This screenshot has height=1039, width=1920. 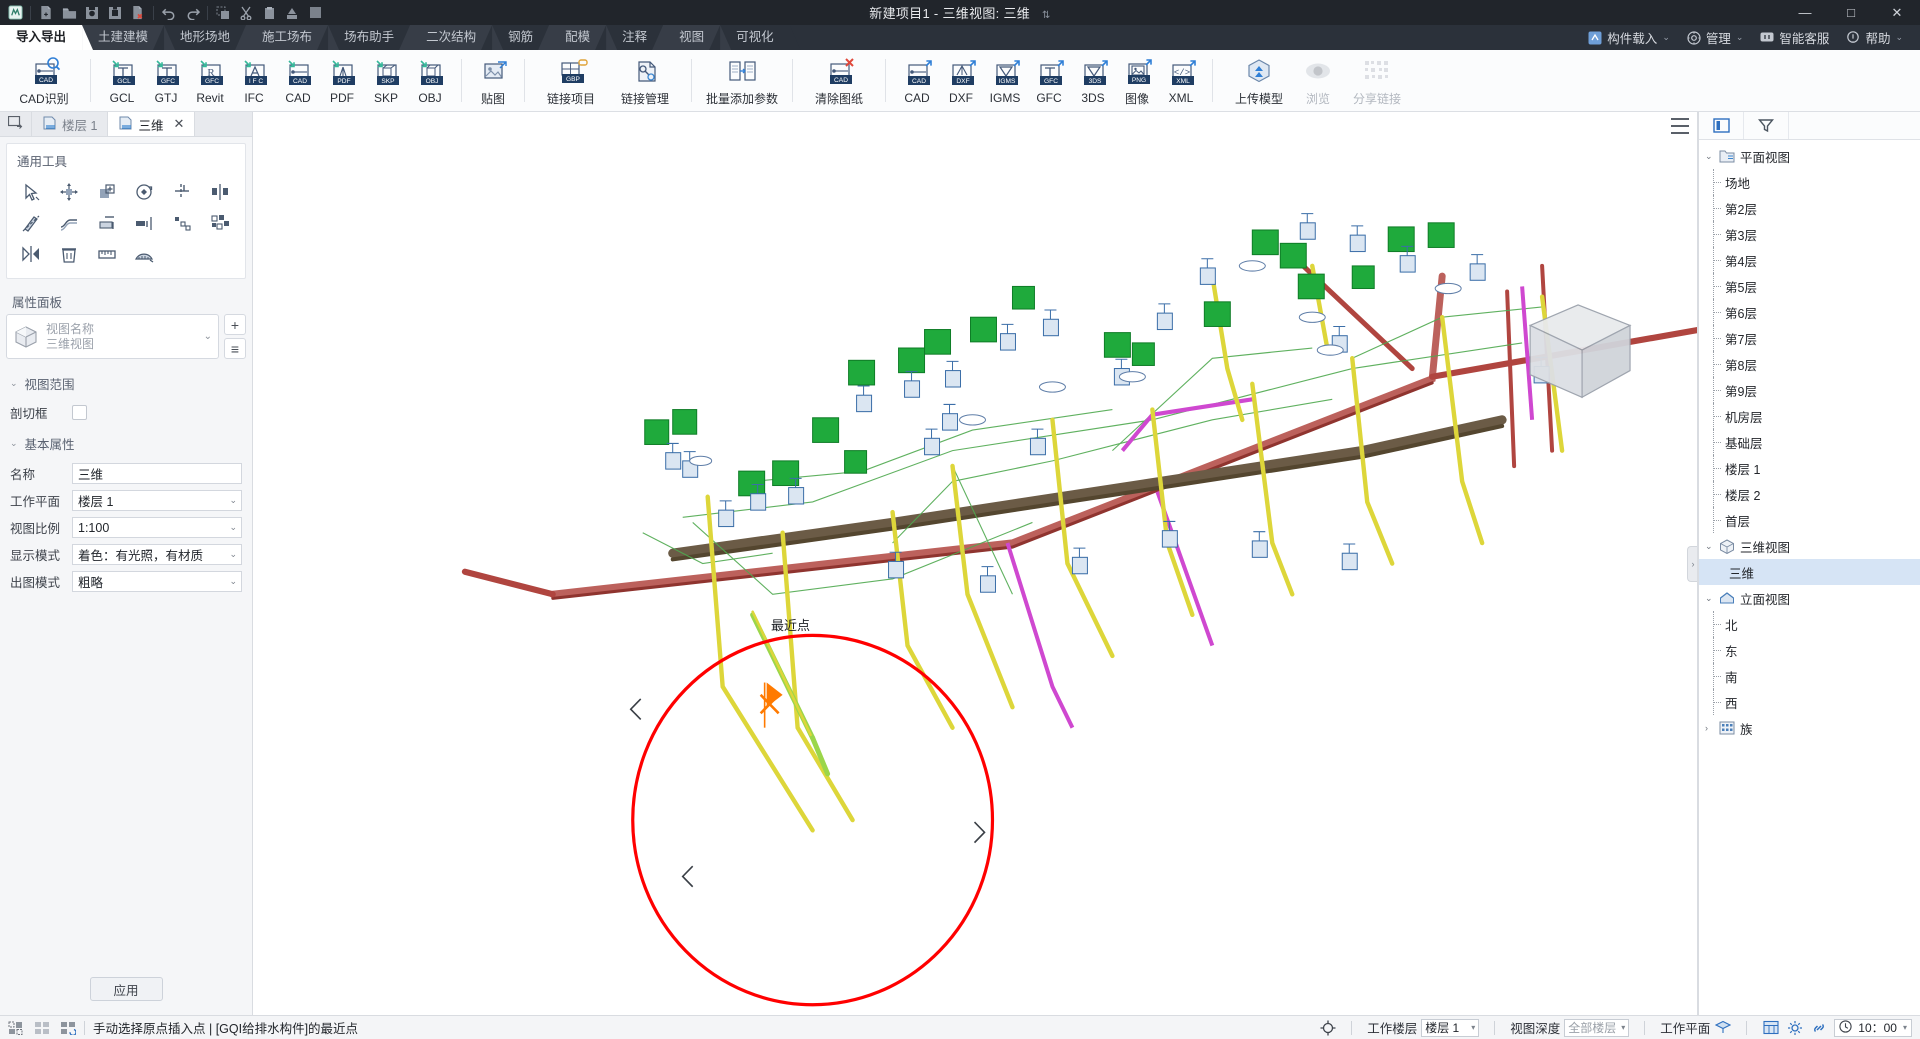 What do you see at coordinates (1809, 182) in the screenshot?
I see `tree-item-场地: 场地` at bounding box center [1809, 182].